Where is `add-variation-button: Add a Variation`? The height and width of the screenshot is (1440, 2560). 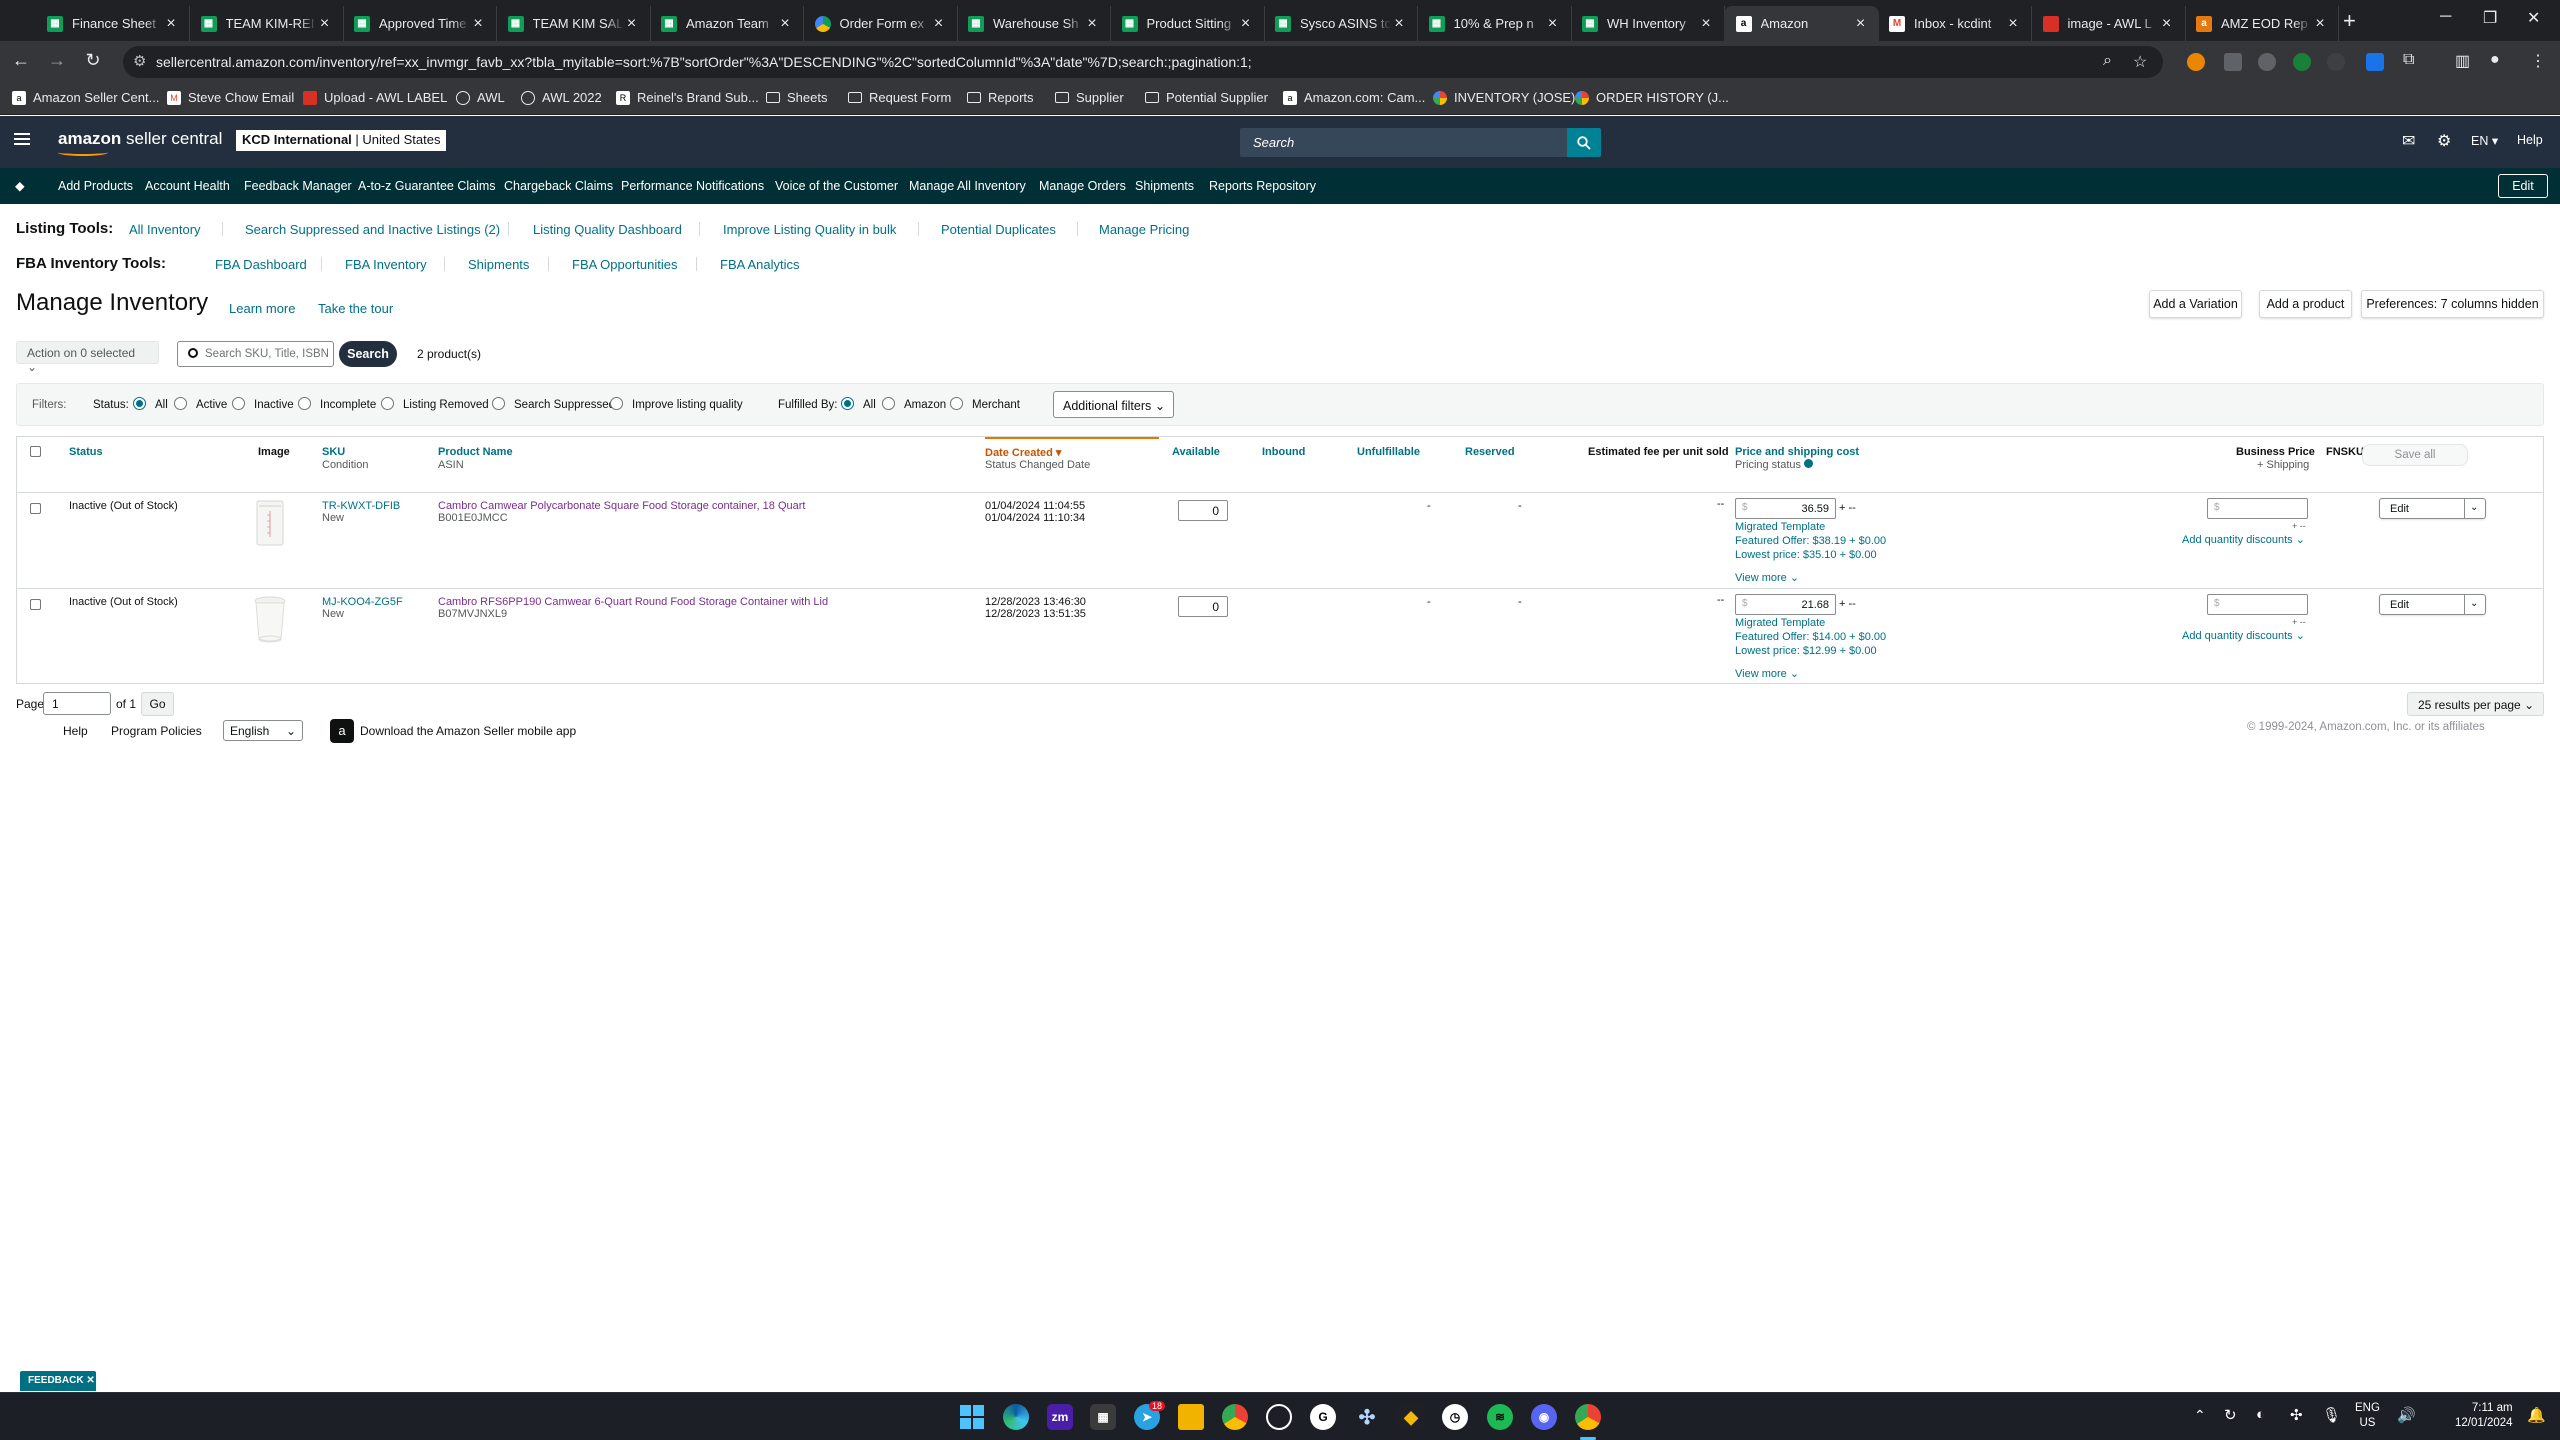
add-variation-button: Add a Variation is located at coordinates (2195, 304).